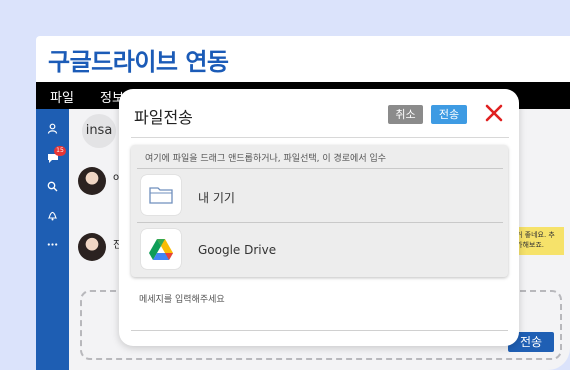  Describe the element at coordinates (60, 151) in the screenshot. I see `unread-badge: 15` at that location.